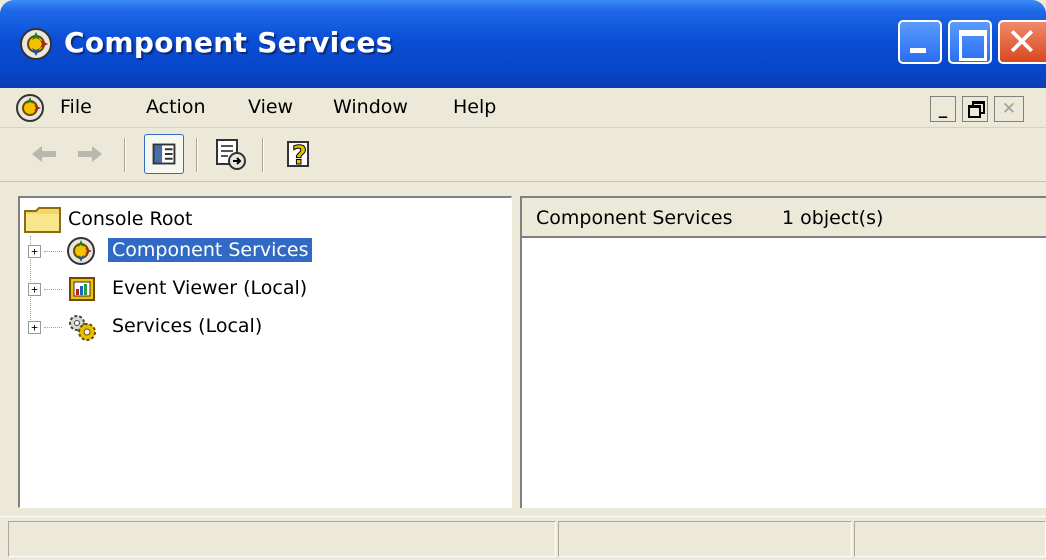 Image resolution: width=1046 pixels, height=560 pixels. I want to click on menu-window: Window, so click(370, 107).